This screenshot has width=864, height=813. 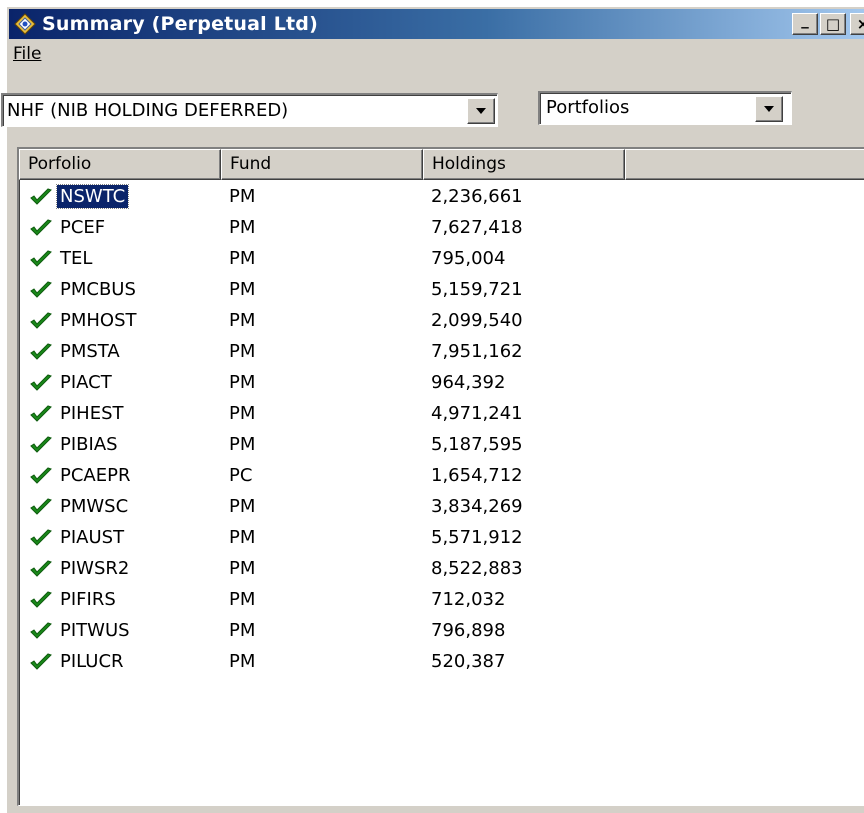 I want to click on table-row: PCEF PM 7,627,418, so click(x=271, y=227).